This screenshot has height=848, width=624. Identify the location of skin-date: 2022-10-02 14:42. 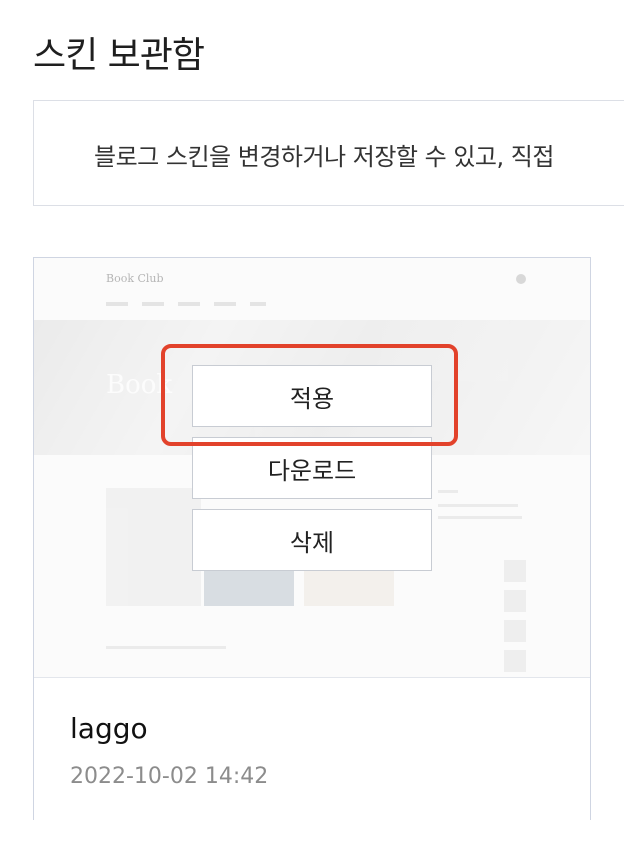
(169, 776).